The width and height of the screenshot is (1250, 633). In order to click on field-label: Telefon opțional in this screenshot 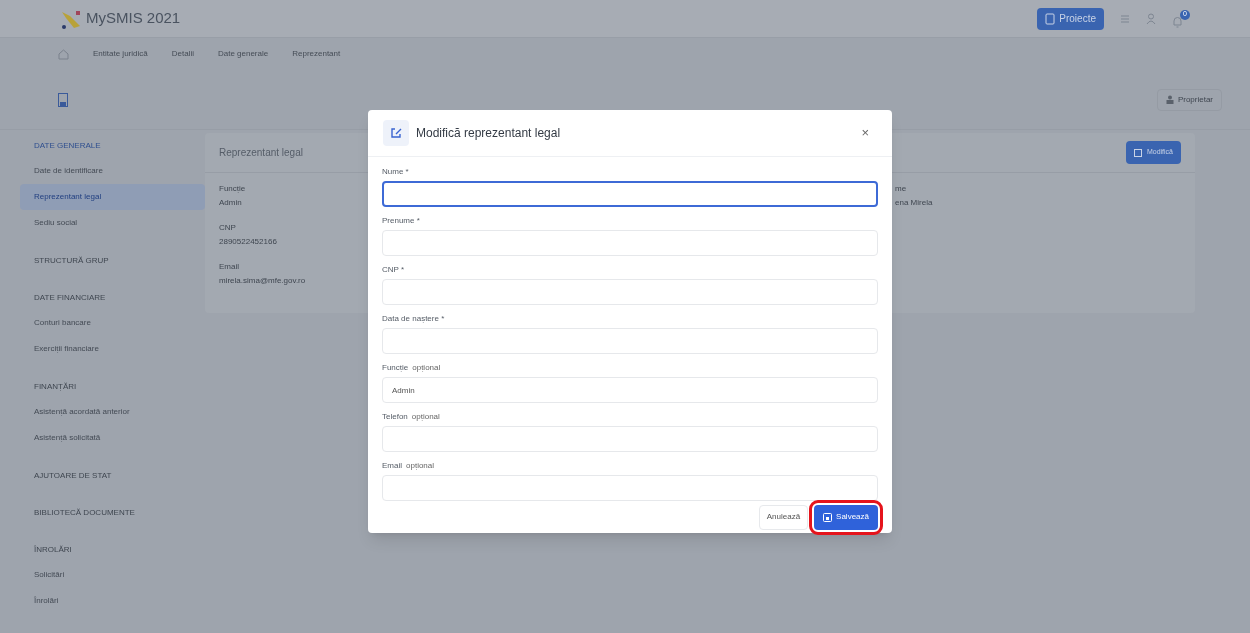, I will do `click(411, 417)`.